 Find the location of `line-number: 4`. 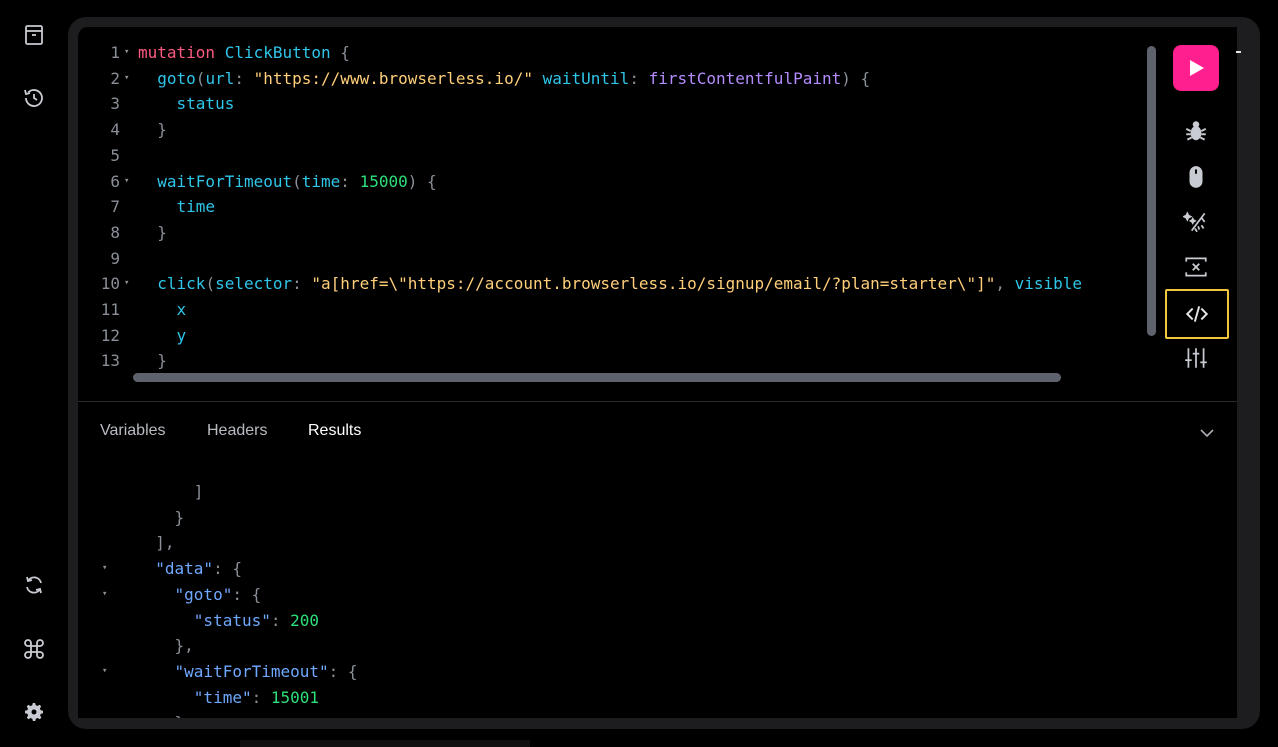

line-number: 4 is located at coordinates (115, 130).